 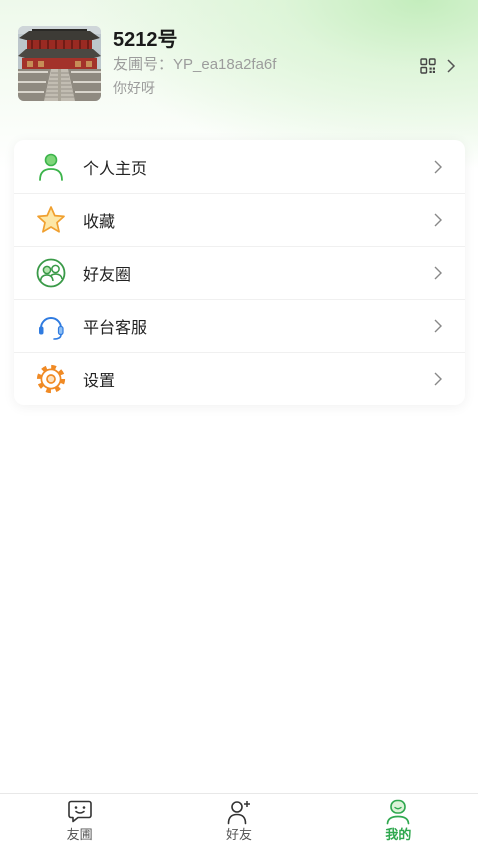 I want to click on menu-item-label: 平台客服, so click(x=115, y=328).